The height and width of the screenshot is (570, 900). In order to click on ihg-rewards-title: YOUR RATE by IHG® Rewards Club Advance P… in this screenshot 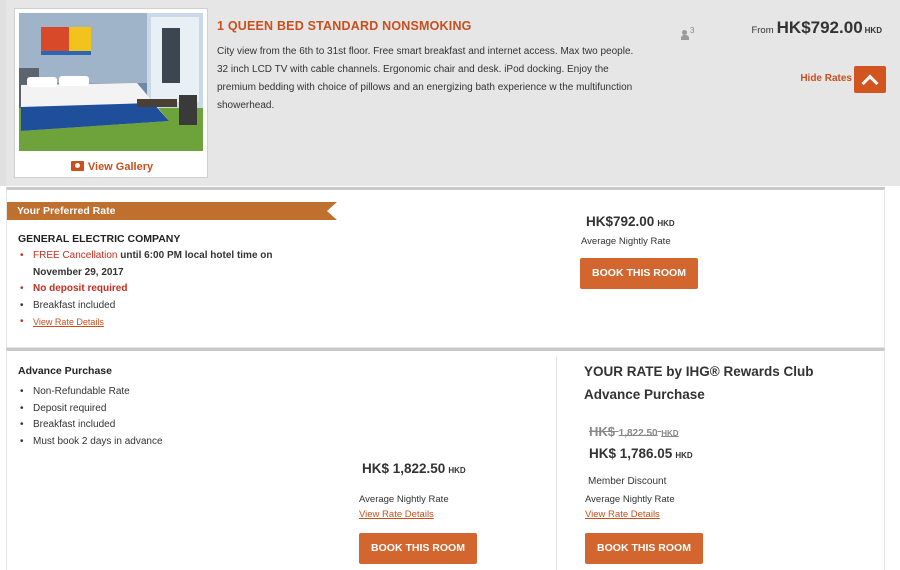, I will do `click(699, 383)`.